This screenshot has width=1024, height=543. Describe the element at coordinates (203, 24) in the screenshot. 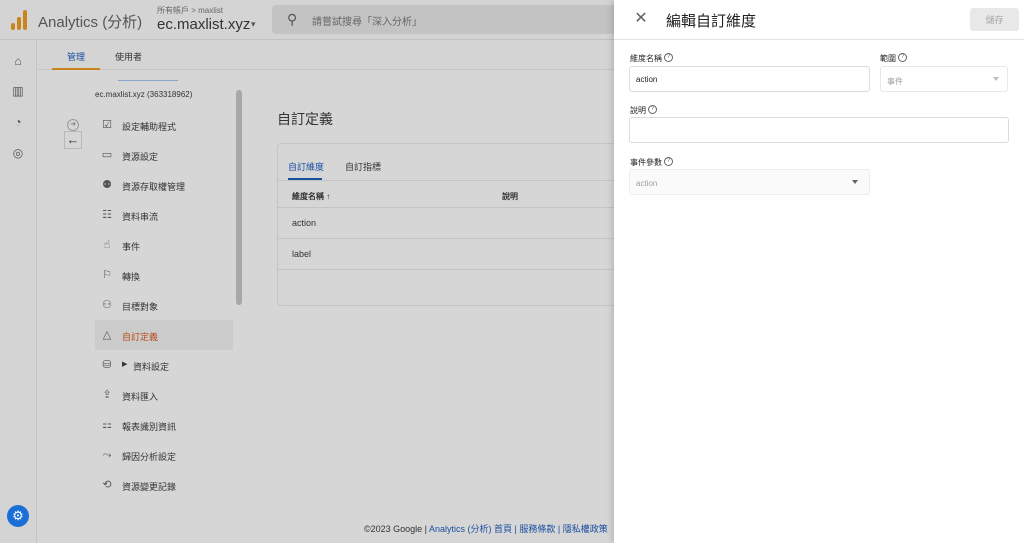

I see `account-selector: ec.maxlist.xyz` at that location.